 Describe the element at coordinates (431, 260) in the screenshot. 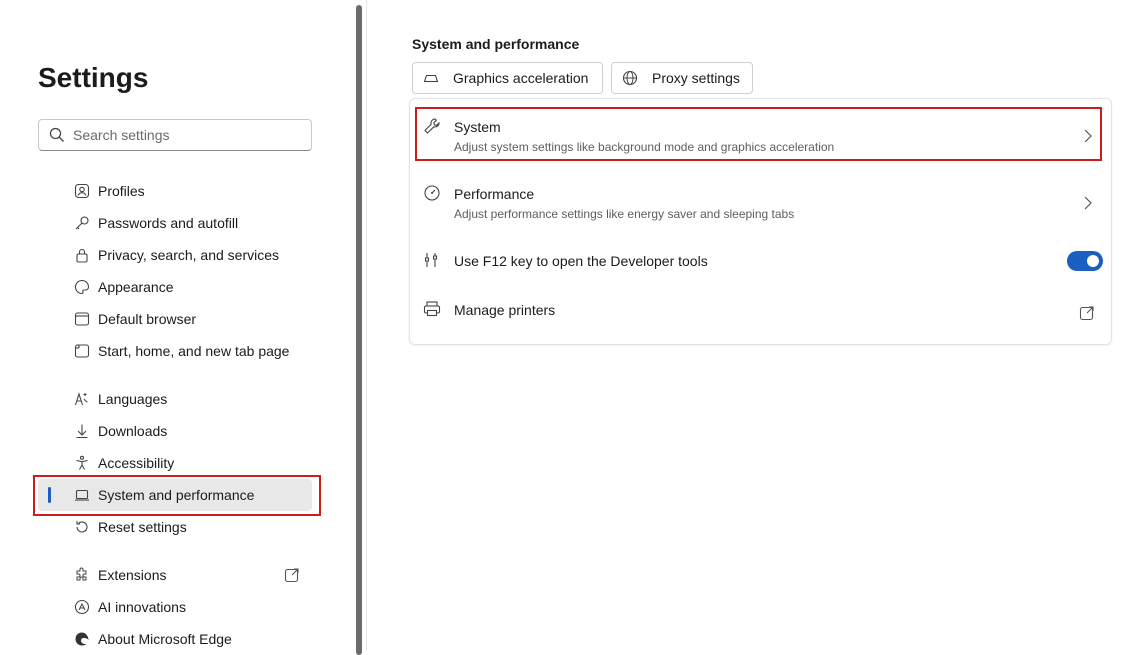

I see `devtools-icon` at that location.